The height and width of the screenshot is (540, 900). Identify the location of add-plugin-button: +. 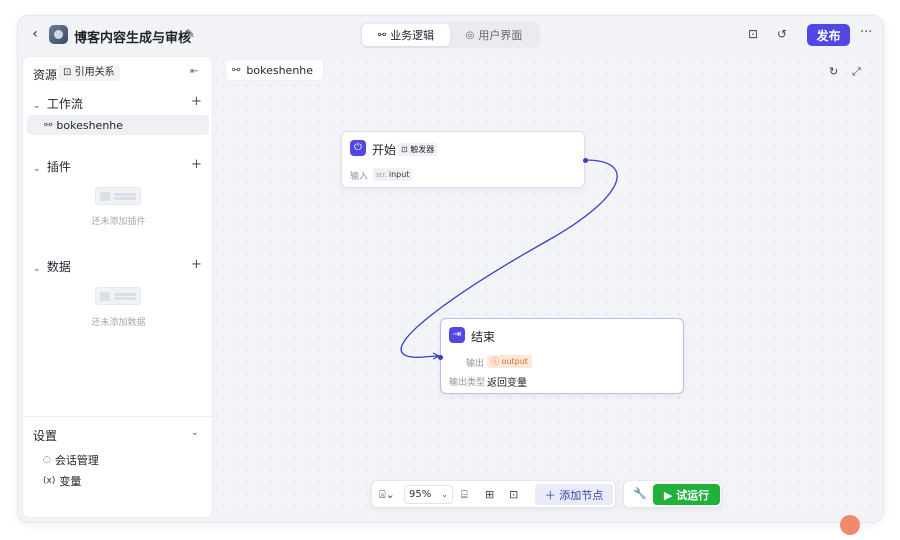
(196, 164).